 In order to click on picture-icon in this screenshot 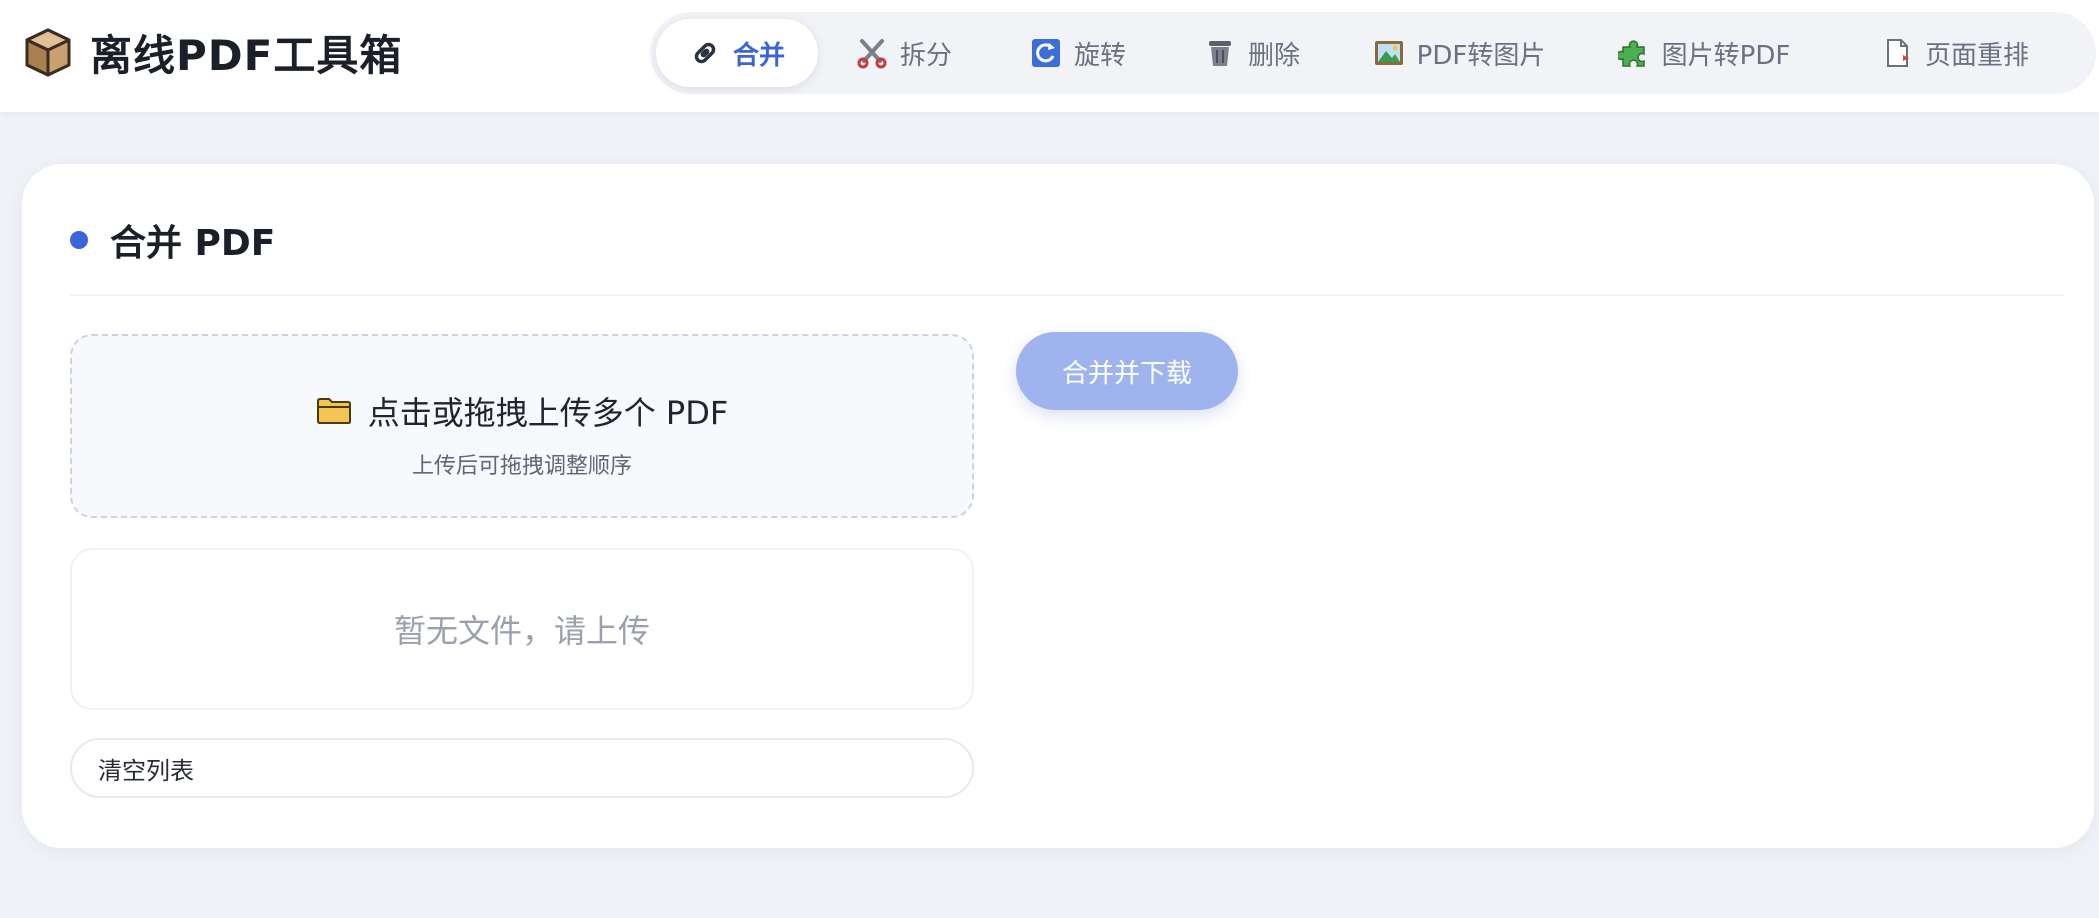, I will do `click(1388, 53)`.